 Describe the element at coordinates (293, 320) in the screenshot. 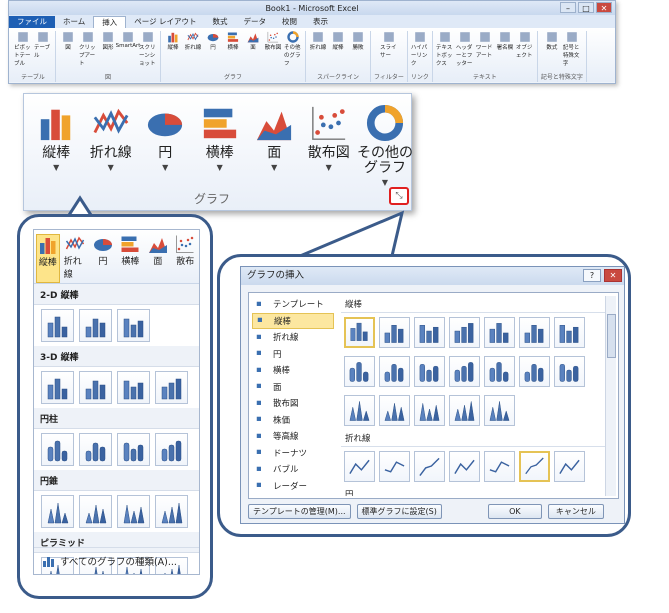

I see `chart-type-item: ▪ 縦棒` at that location.